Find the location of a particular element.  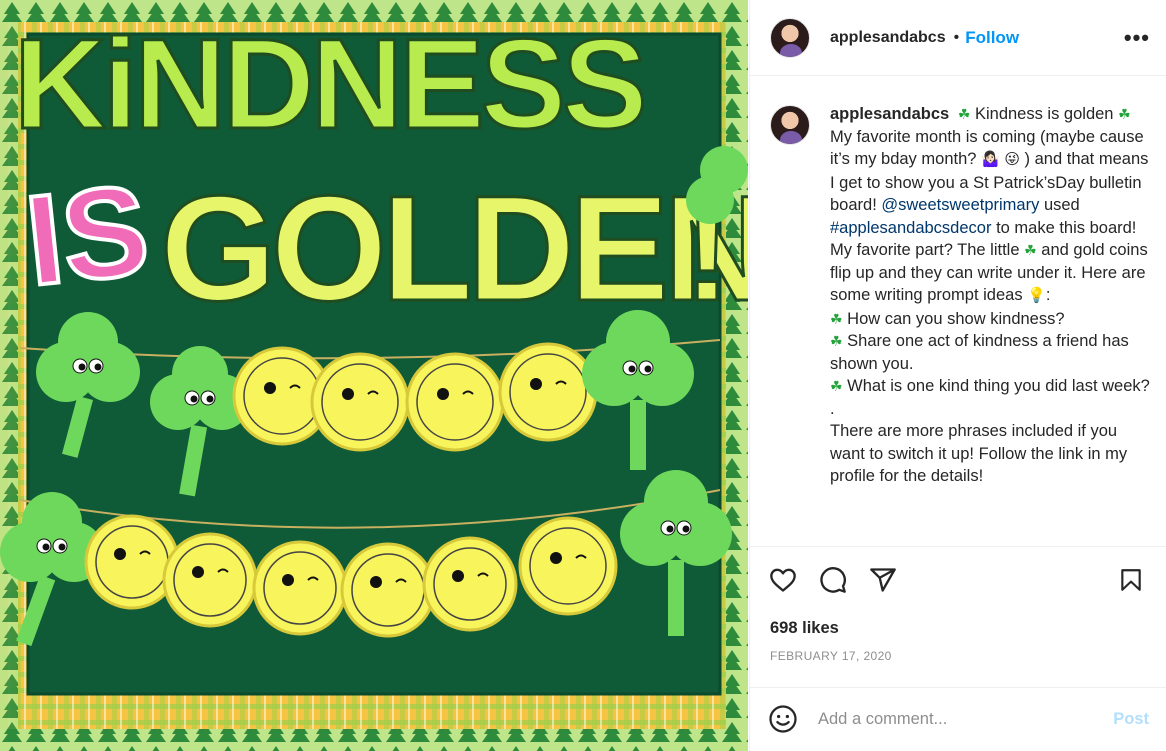

winking-tongue-emoji-icon: 😜 is located at coordinates (1012, 159).